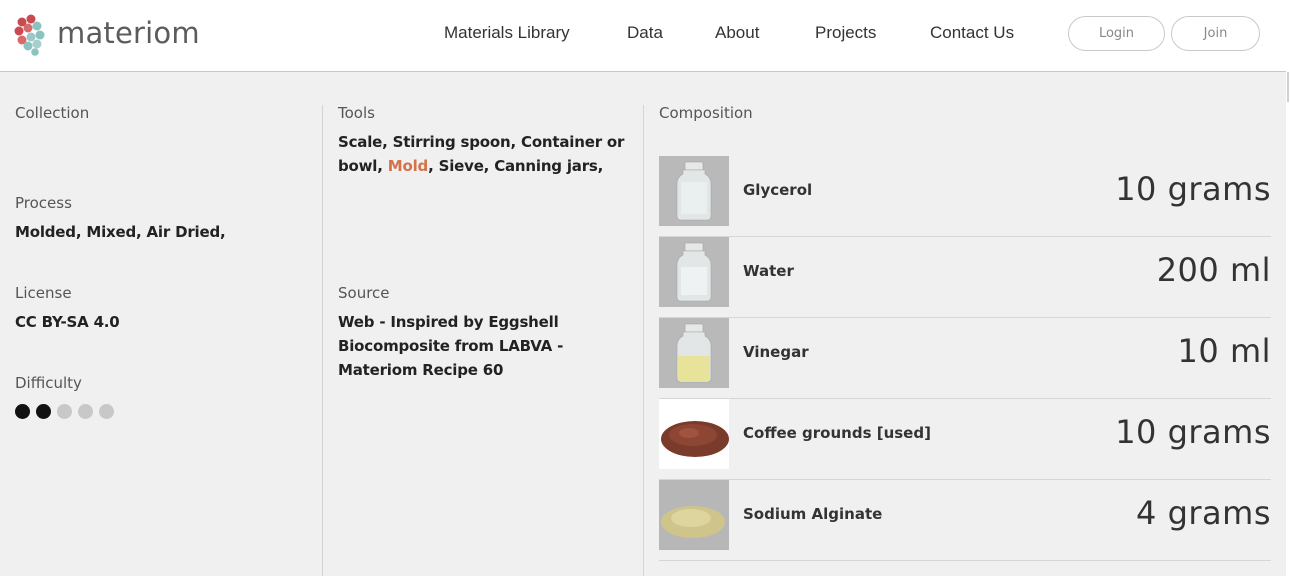 The width and height of the screenshot is (1290, 576). I want to click on nav-contact-us: Contact Us, so click(972, 33).